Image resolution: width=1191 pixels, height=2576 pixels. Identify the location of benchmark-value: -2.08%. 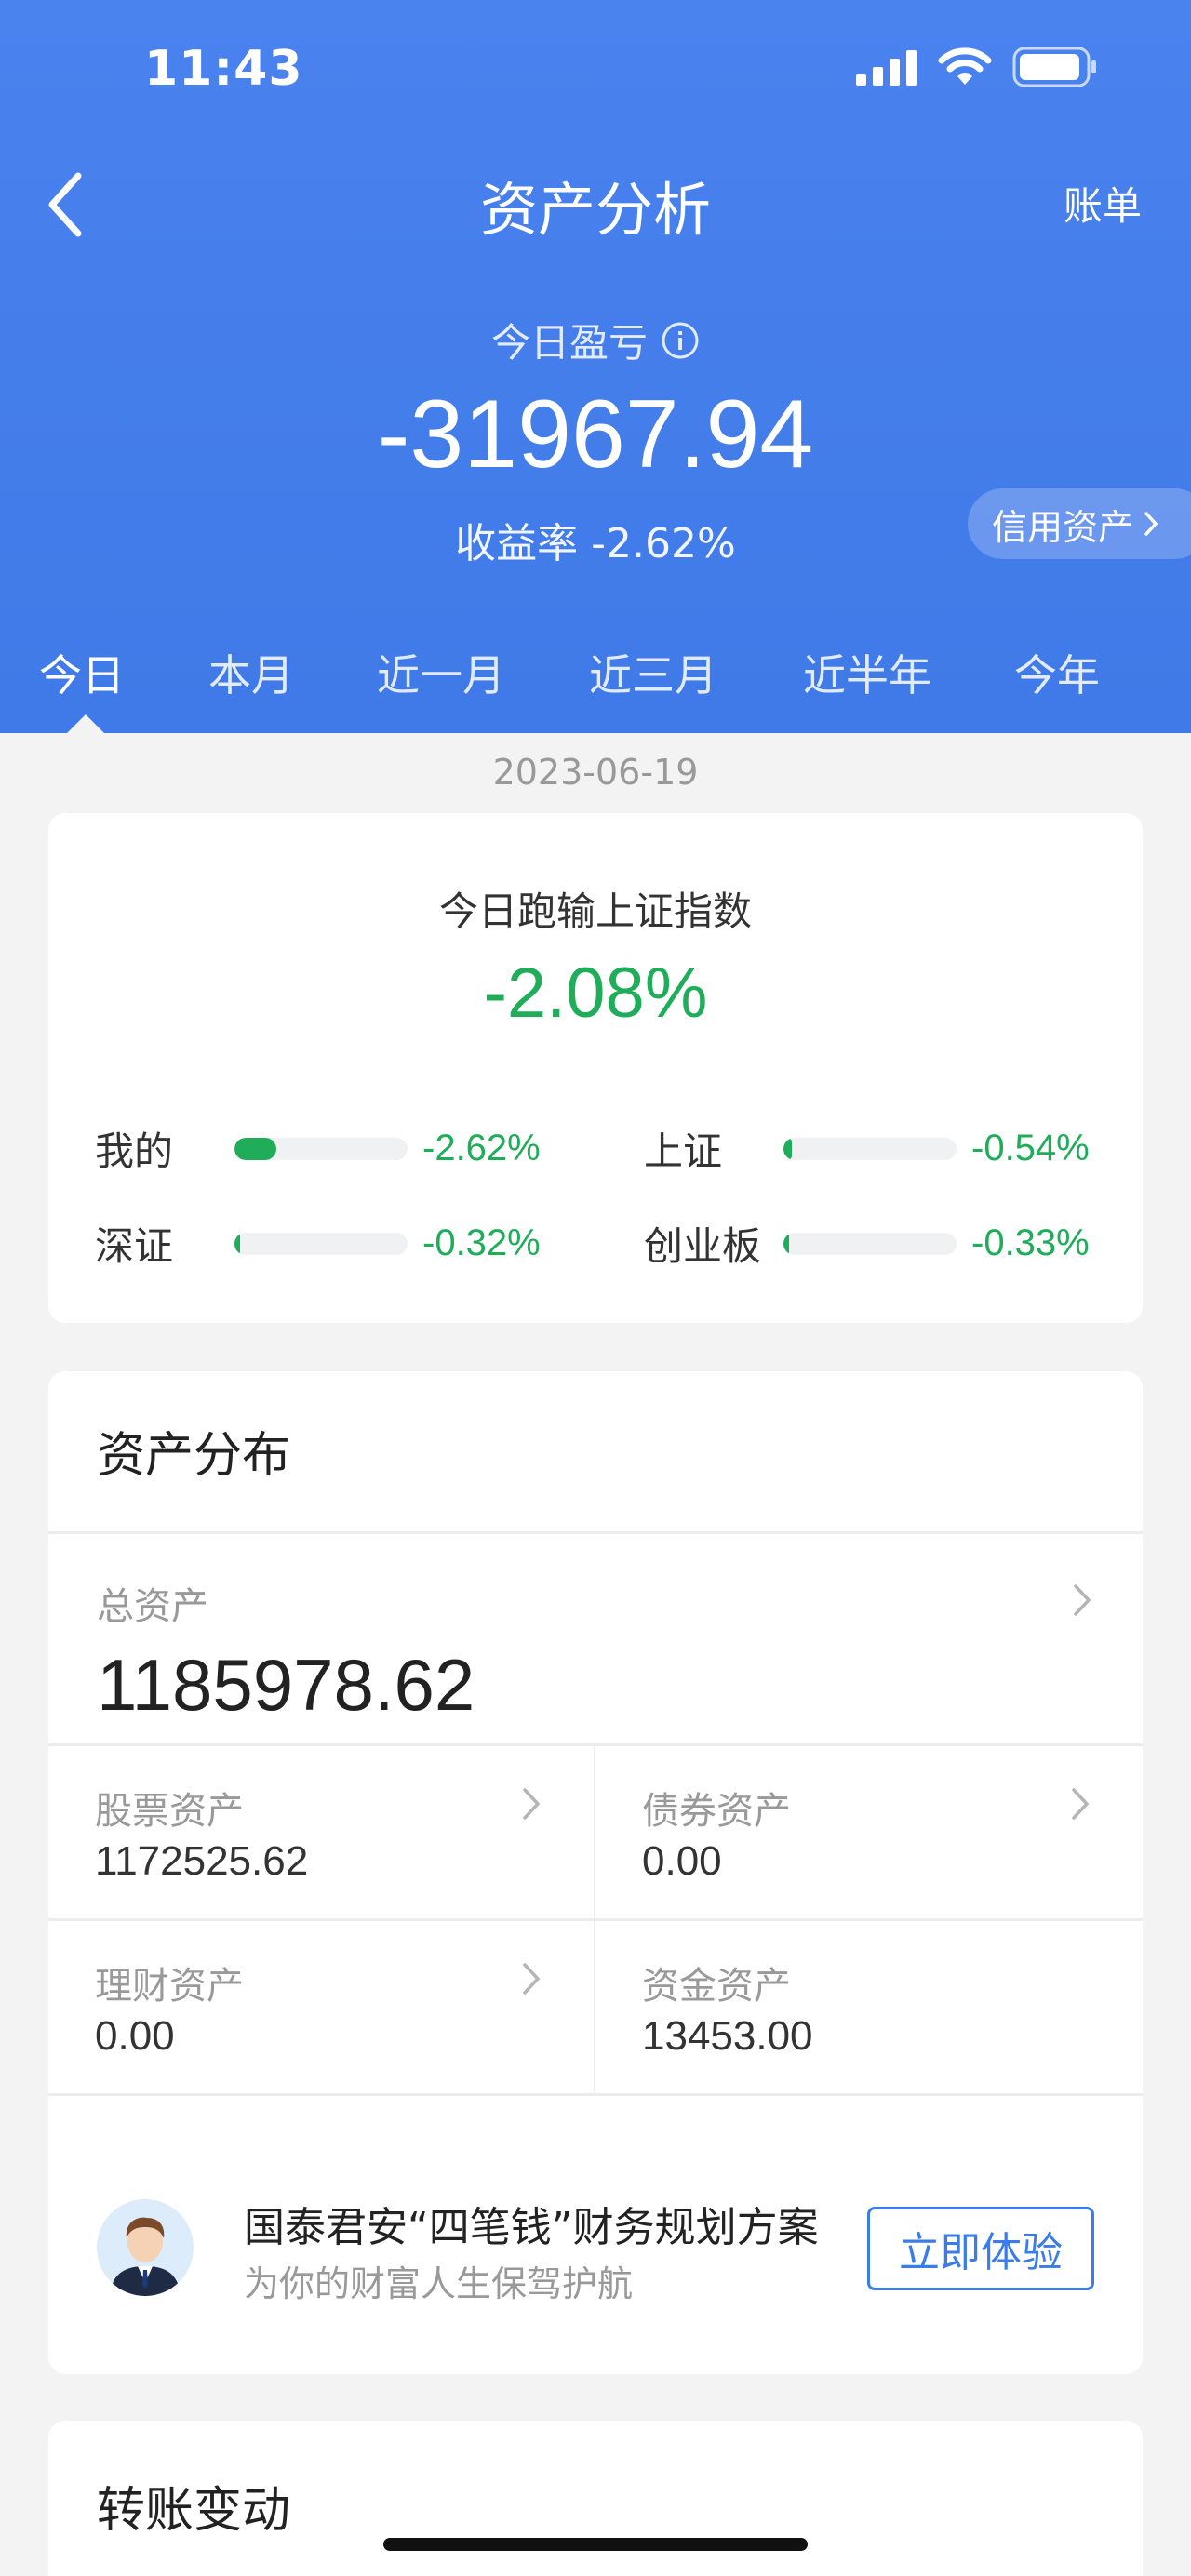
(595, 993).